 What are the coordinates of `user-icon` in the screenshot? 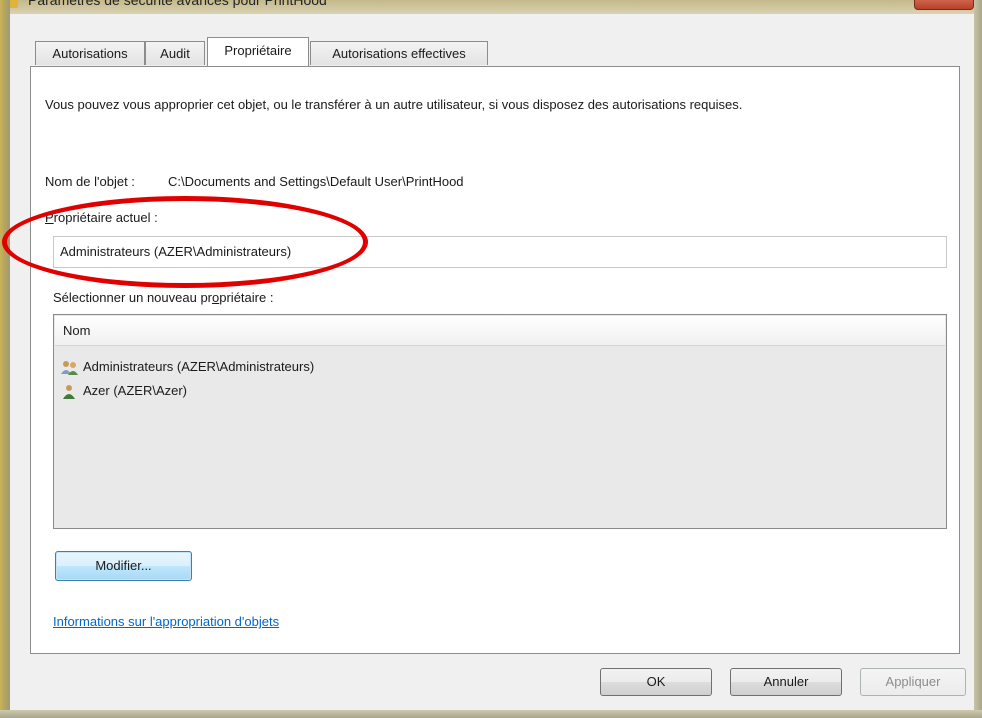 It's located at (69, 391).